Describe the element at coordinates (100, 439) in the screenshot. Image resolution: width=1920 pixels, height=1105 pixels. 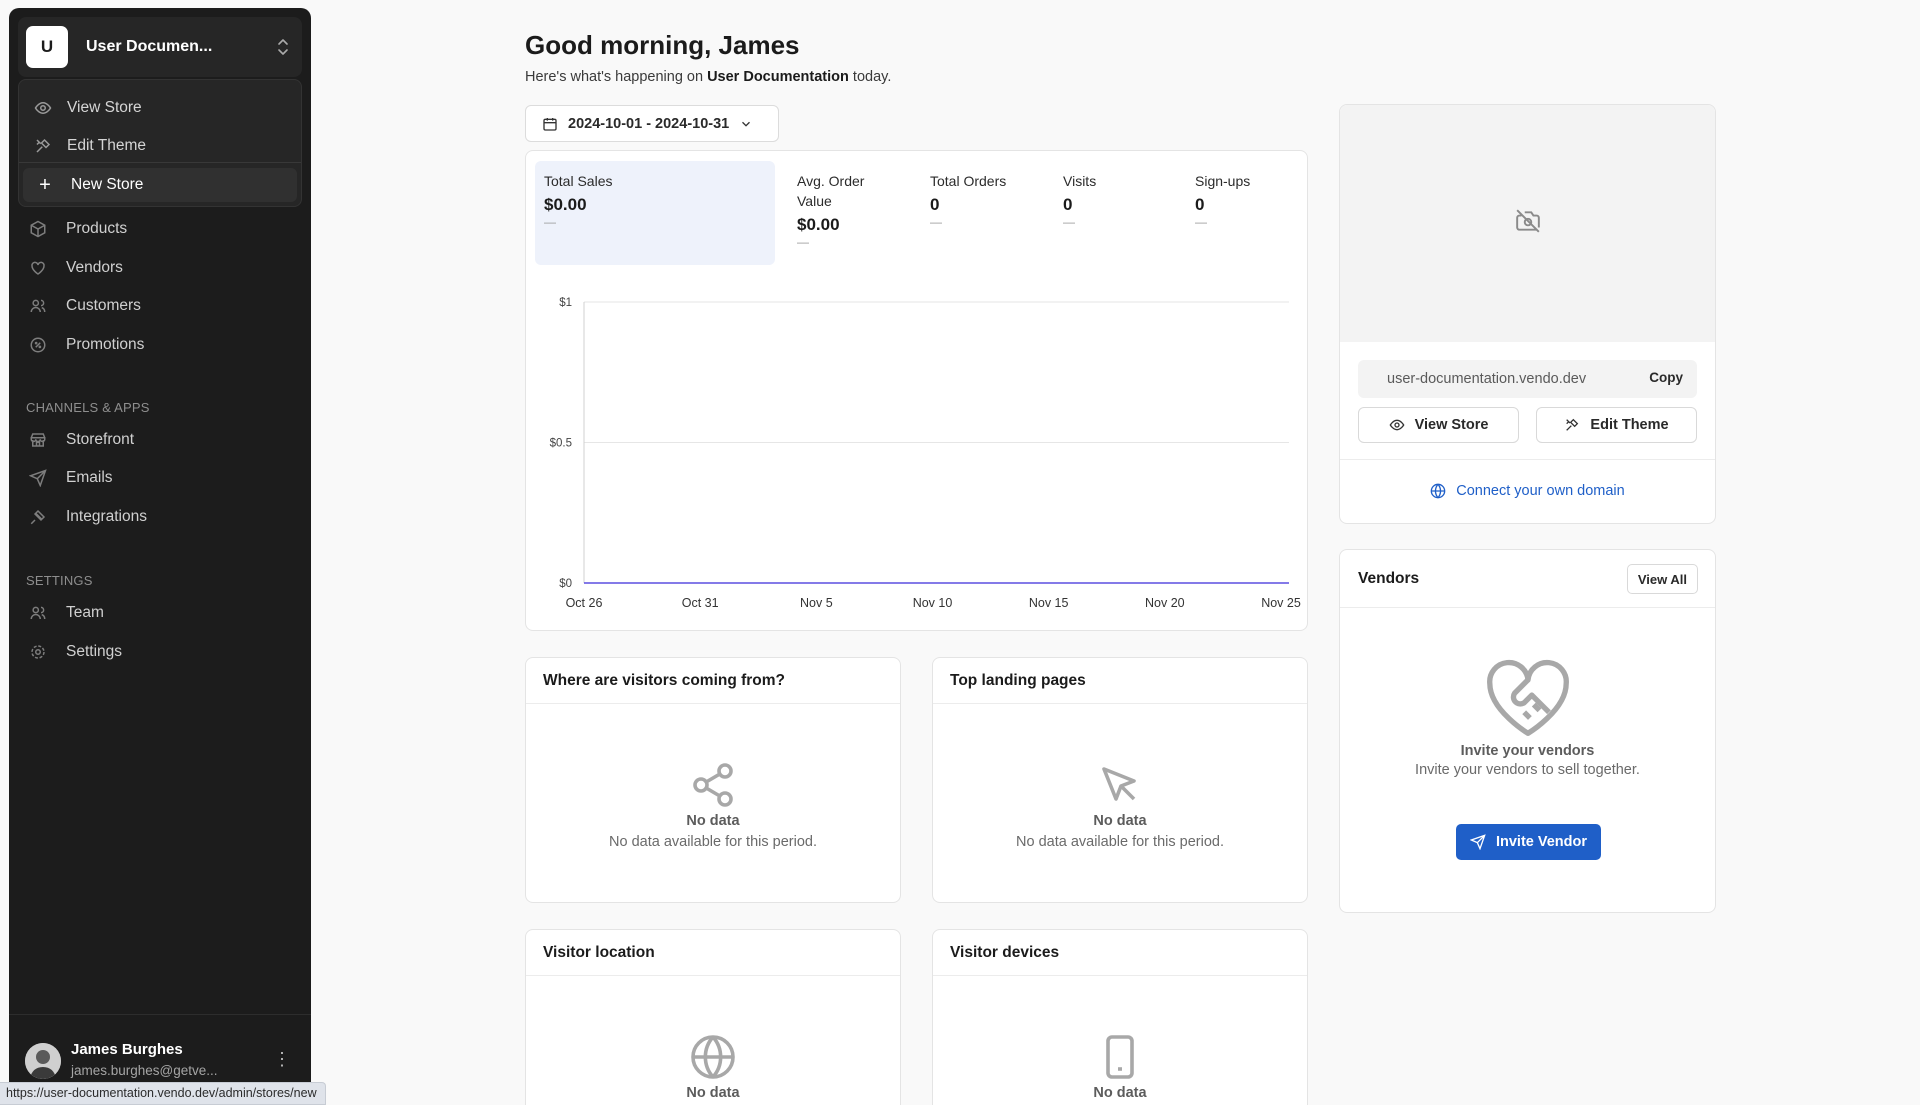
I see `sidebar-item-label: Storefront` at that location.